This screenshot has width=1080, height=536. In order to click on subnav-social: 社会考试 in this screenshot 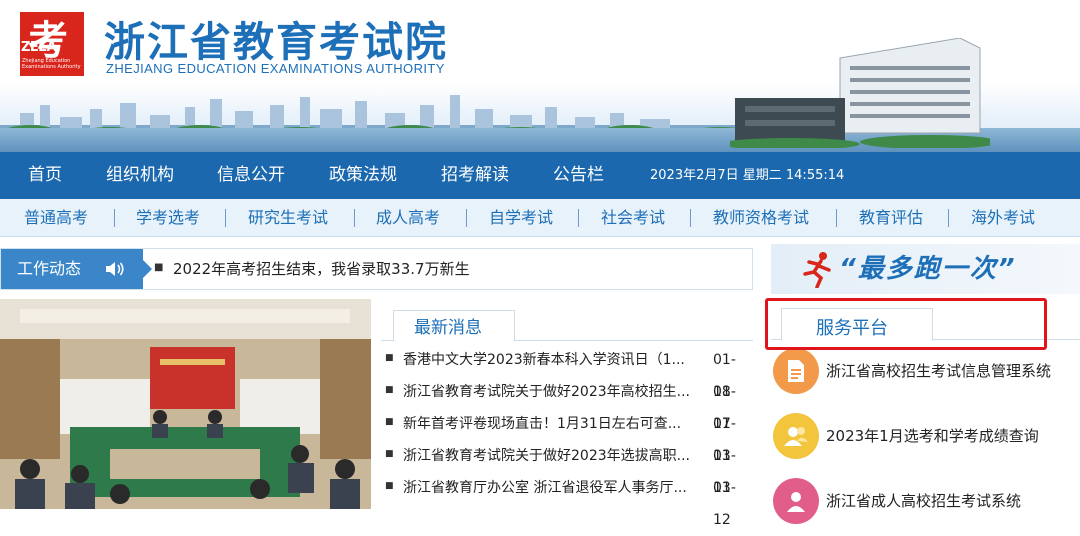, I will do `click(633, 218)`.